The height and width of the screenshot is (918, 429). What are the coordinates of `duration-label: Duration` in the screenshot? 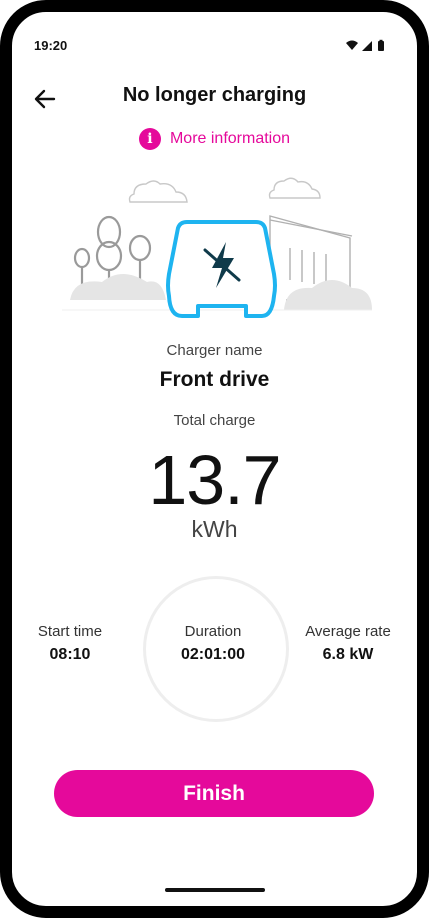 It's located at (213, 631).